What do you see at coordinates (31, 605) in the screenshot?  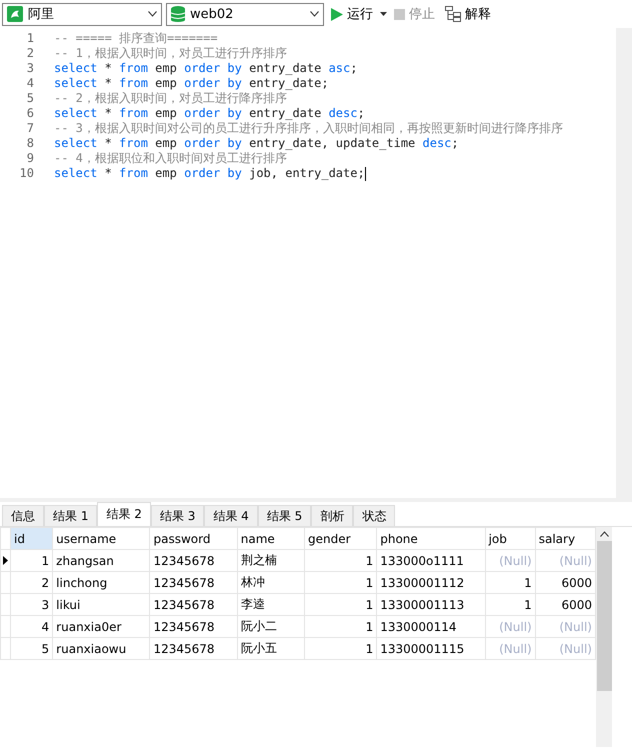 I see `table-cell: 3` at bounding box center [31, 605].